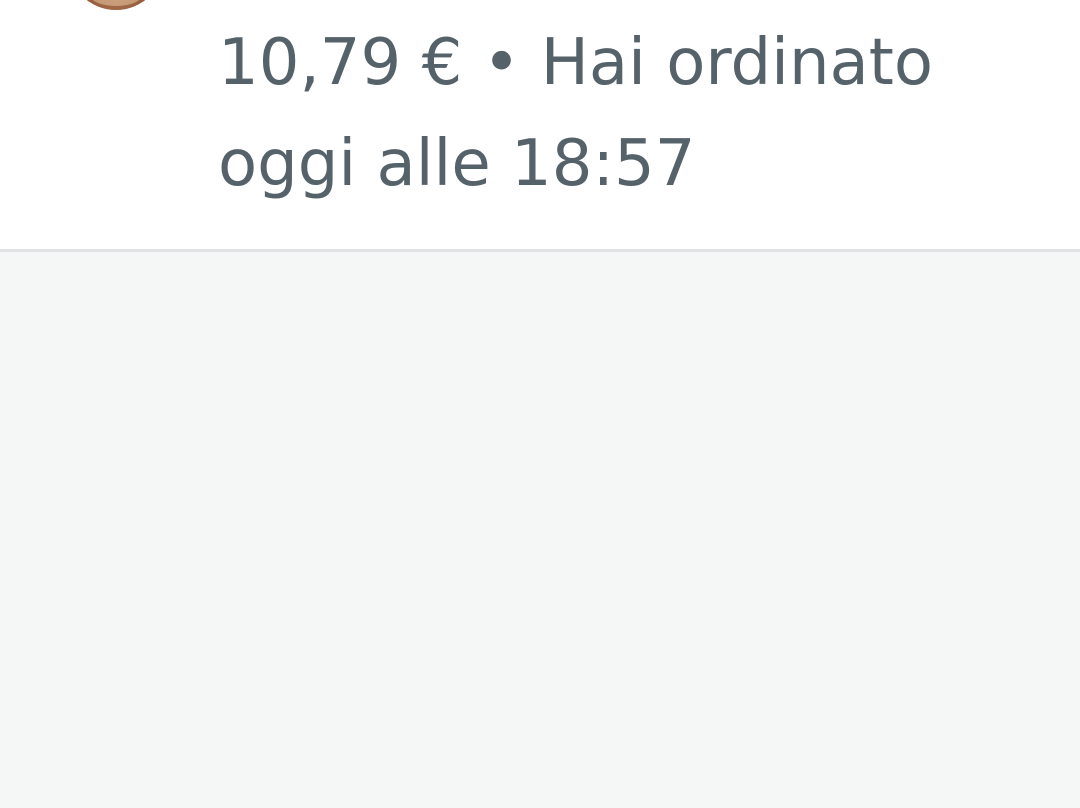 Image resolution: width=1080 pixels, height=808 pixels. Describe the element at coordinates (457, 164) in the screenshot. I see `order-time: oggi alle 18:57` at that location.